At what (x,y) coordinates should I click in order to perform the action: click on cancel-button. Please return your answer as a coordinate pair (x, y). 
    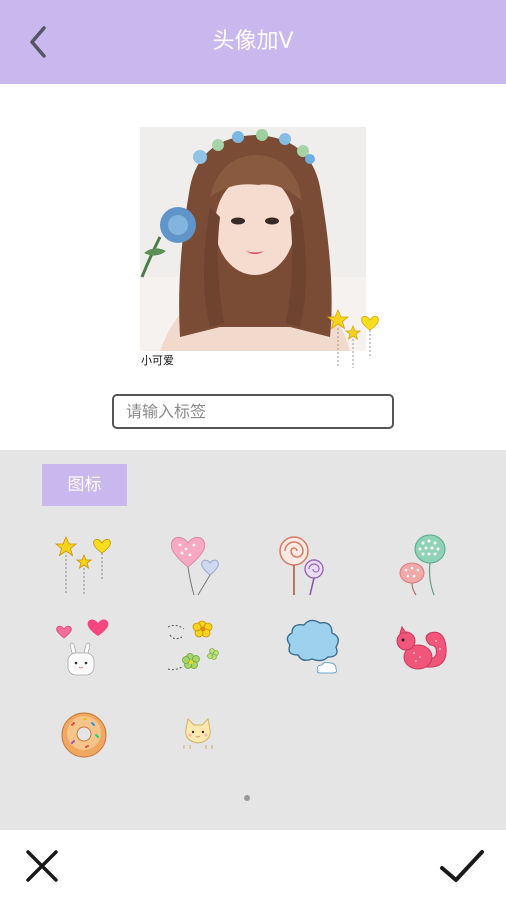
    Looking at the image, I should click on (42, 866).